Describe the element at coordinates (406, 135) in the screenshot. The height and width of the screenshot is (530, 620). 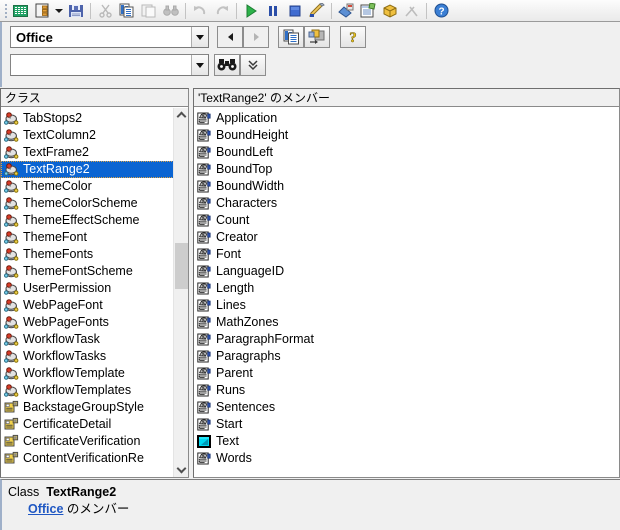
I see `member-list-item: BoundHeight` at that location.